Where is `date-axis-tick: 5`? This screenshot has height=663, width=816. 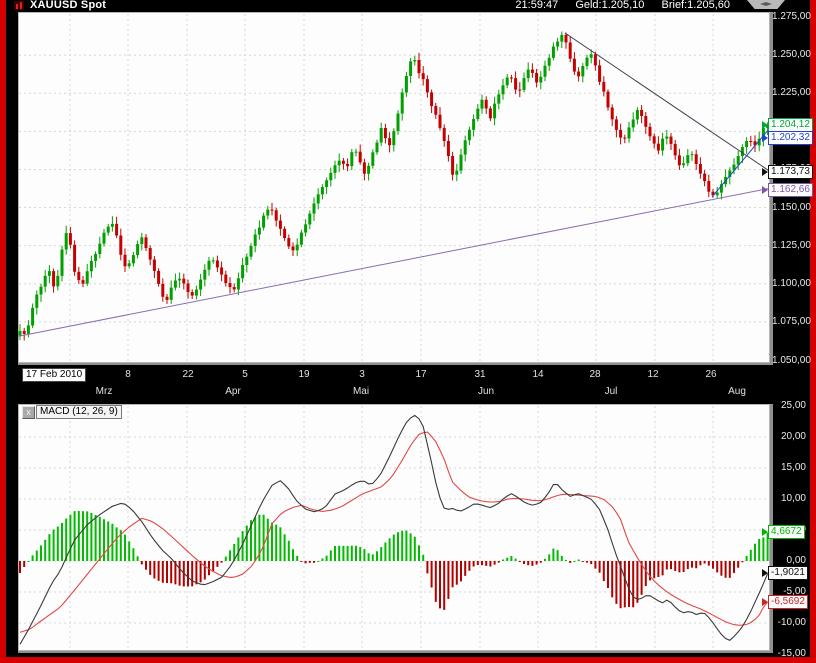 date-axis-tick: 5 is located at coordinates (245, 374).